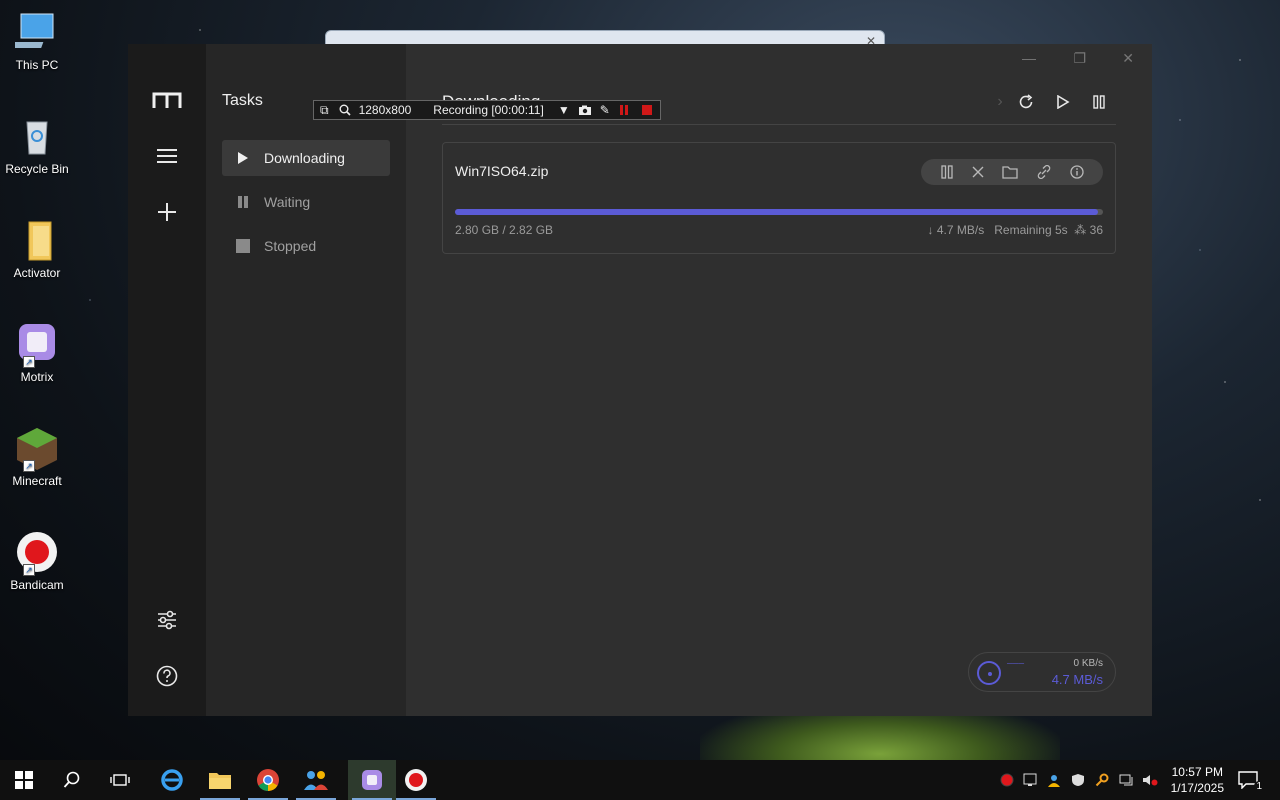  I want to click on people-icon, so click(316, 780).